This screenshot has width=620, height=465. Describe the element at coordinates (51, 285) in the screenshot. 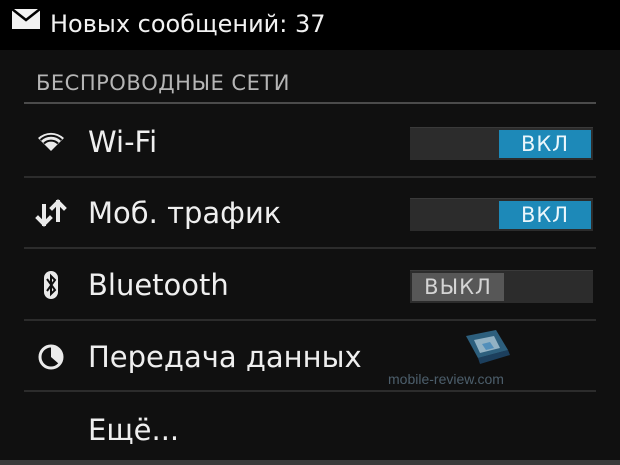

I see `bluetooth-icon` at that location.